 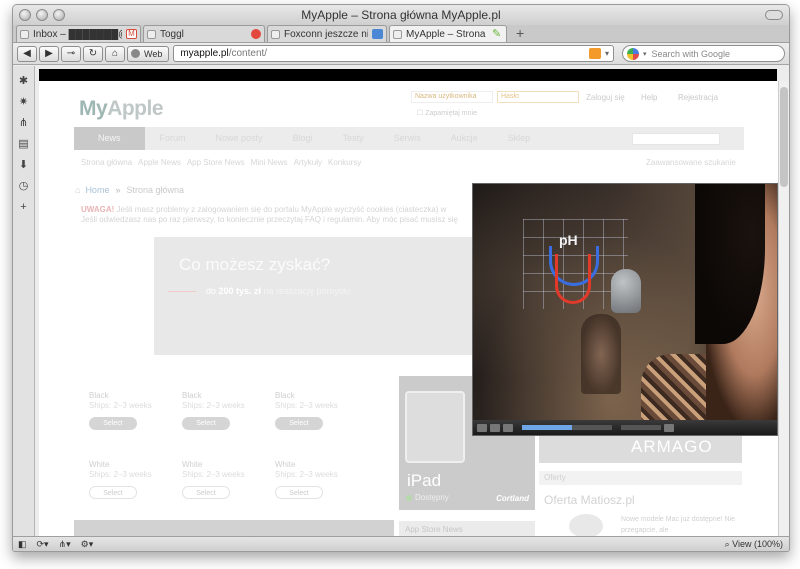 What do you see at coordinates (353, 138) in the screenshot?
I see `menu-item-testy: Testy` at bounding box center [353, 138].